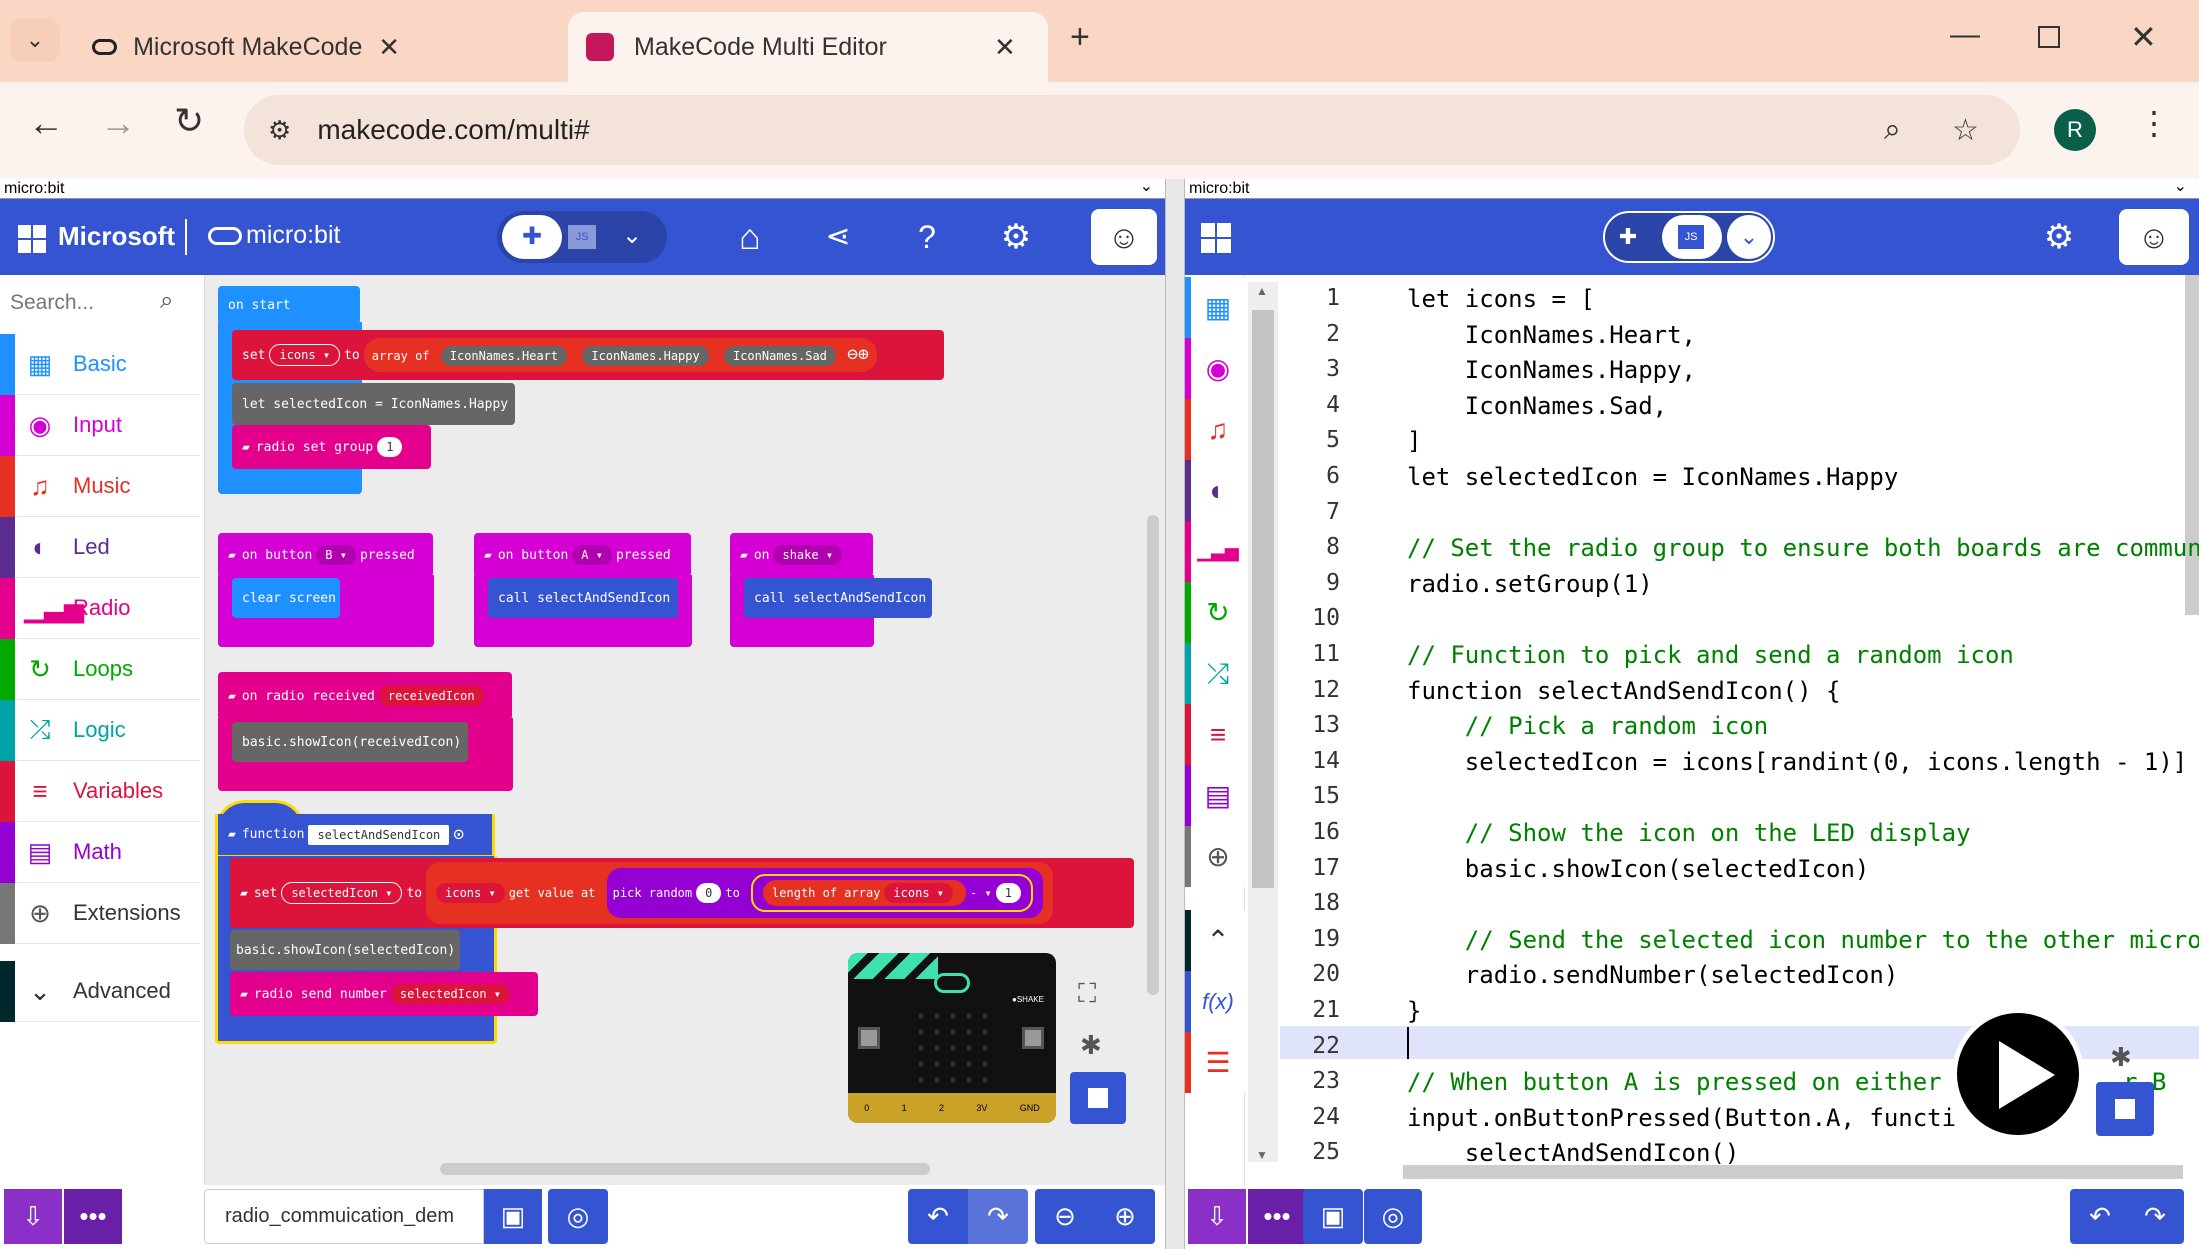 This screenshot has width=2199, height=1249. What do you see at coordinates (1132, 130) in the screenshot?
I see `url-bar: ⚙ makecode.com/multi# ⌕ ☆` at bounding box center [1132, 130].